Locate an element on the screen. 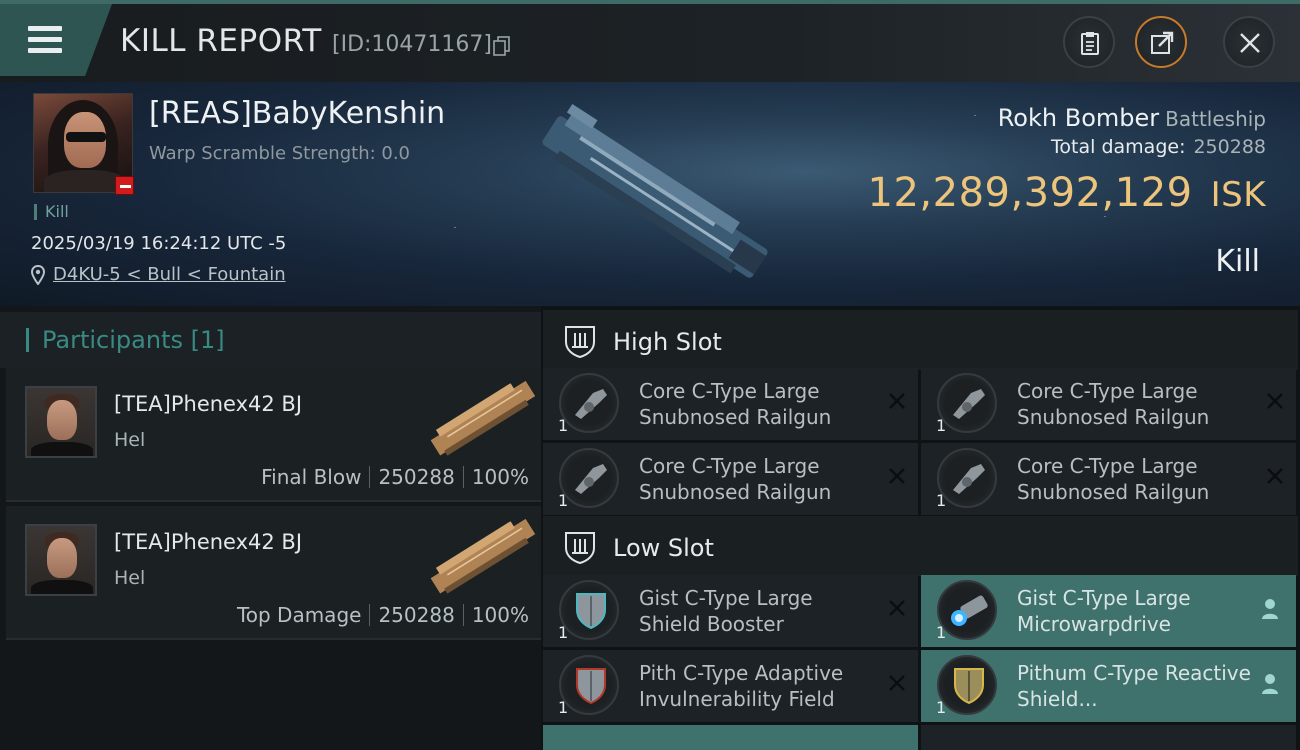 The image size is (1300, 750). participant-stats: Final Blow 250288 100% is located at coordinates (395, 477).